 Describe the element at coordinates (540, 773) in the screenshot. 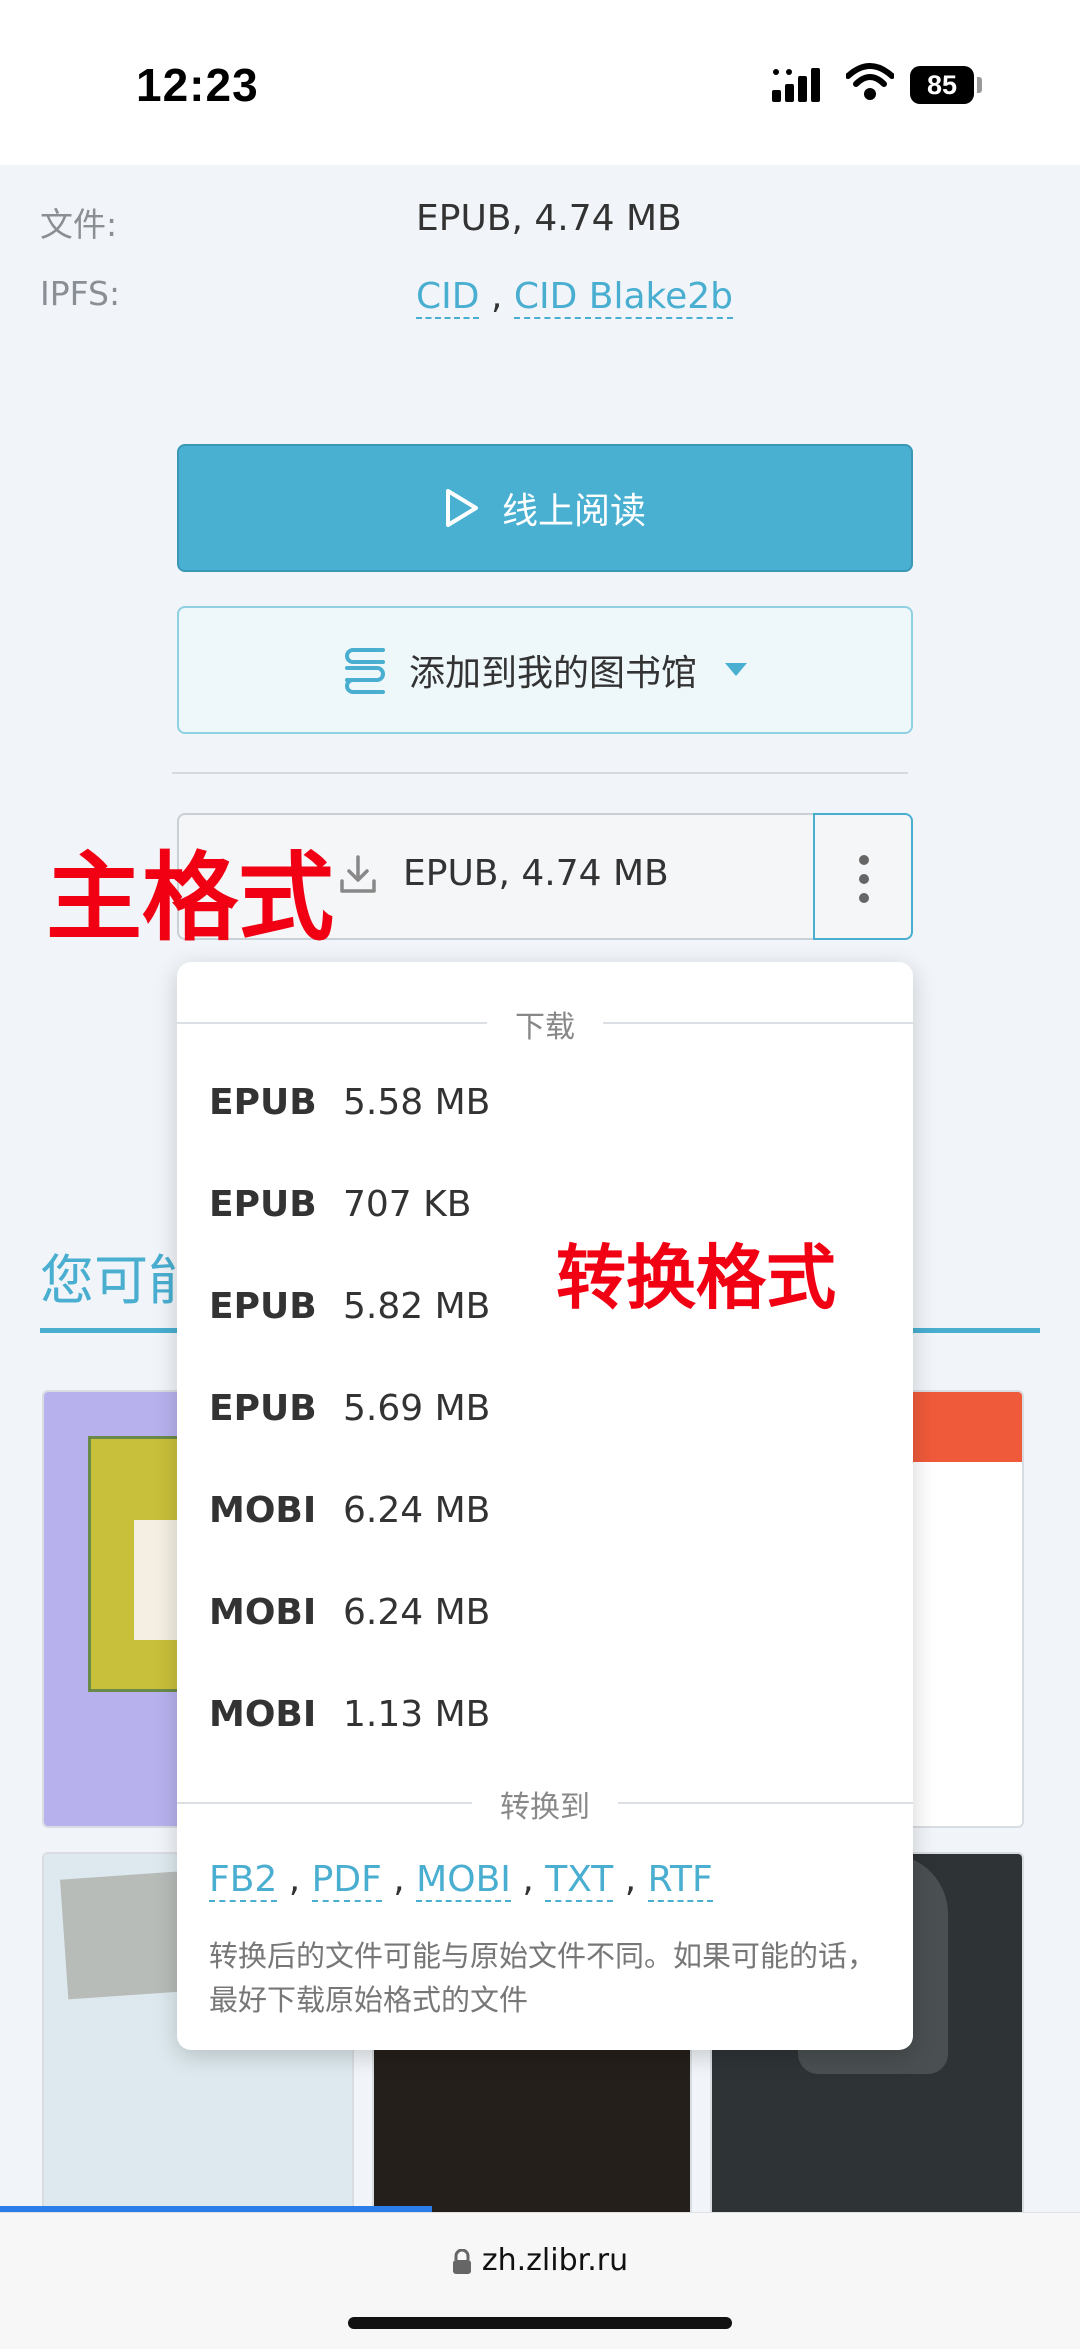

I see `divider` at that location.